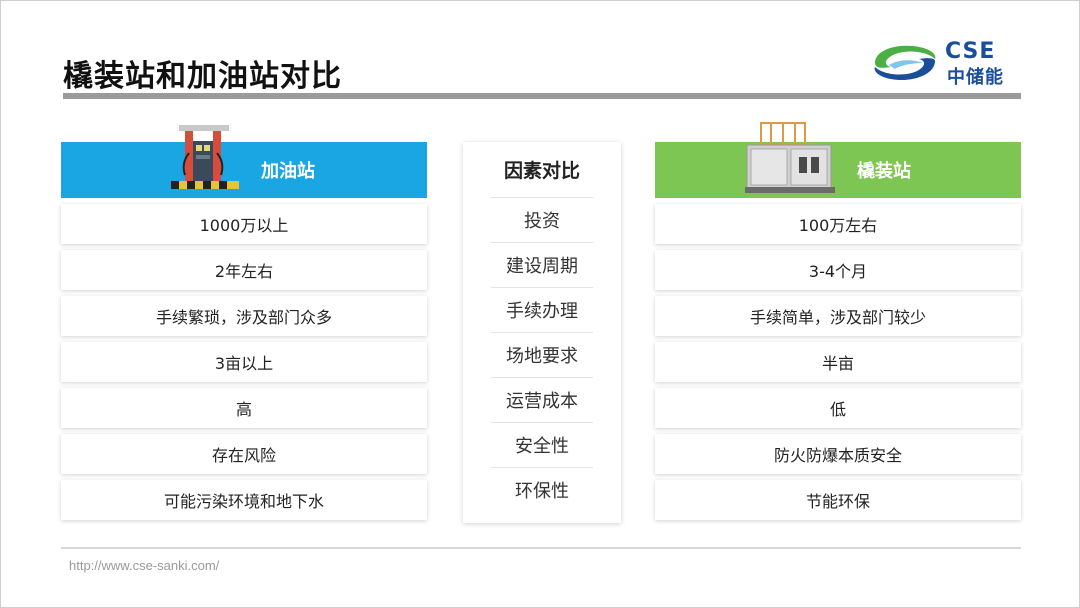  Describe the element at coordinates (542, 309) in the screenshot. I see `factor-procedures: 手续办理` at that location.